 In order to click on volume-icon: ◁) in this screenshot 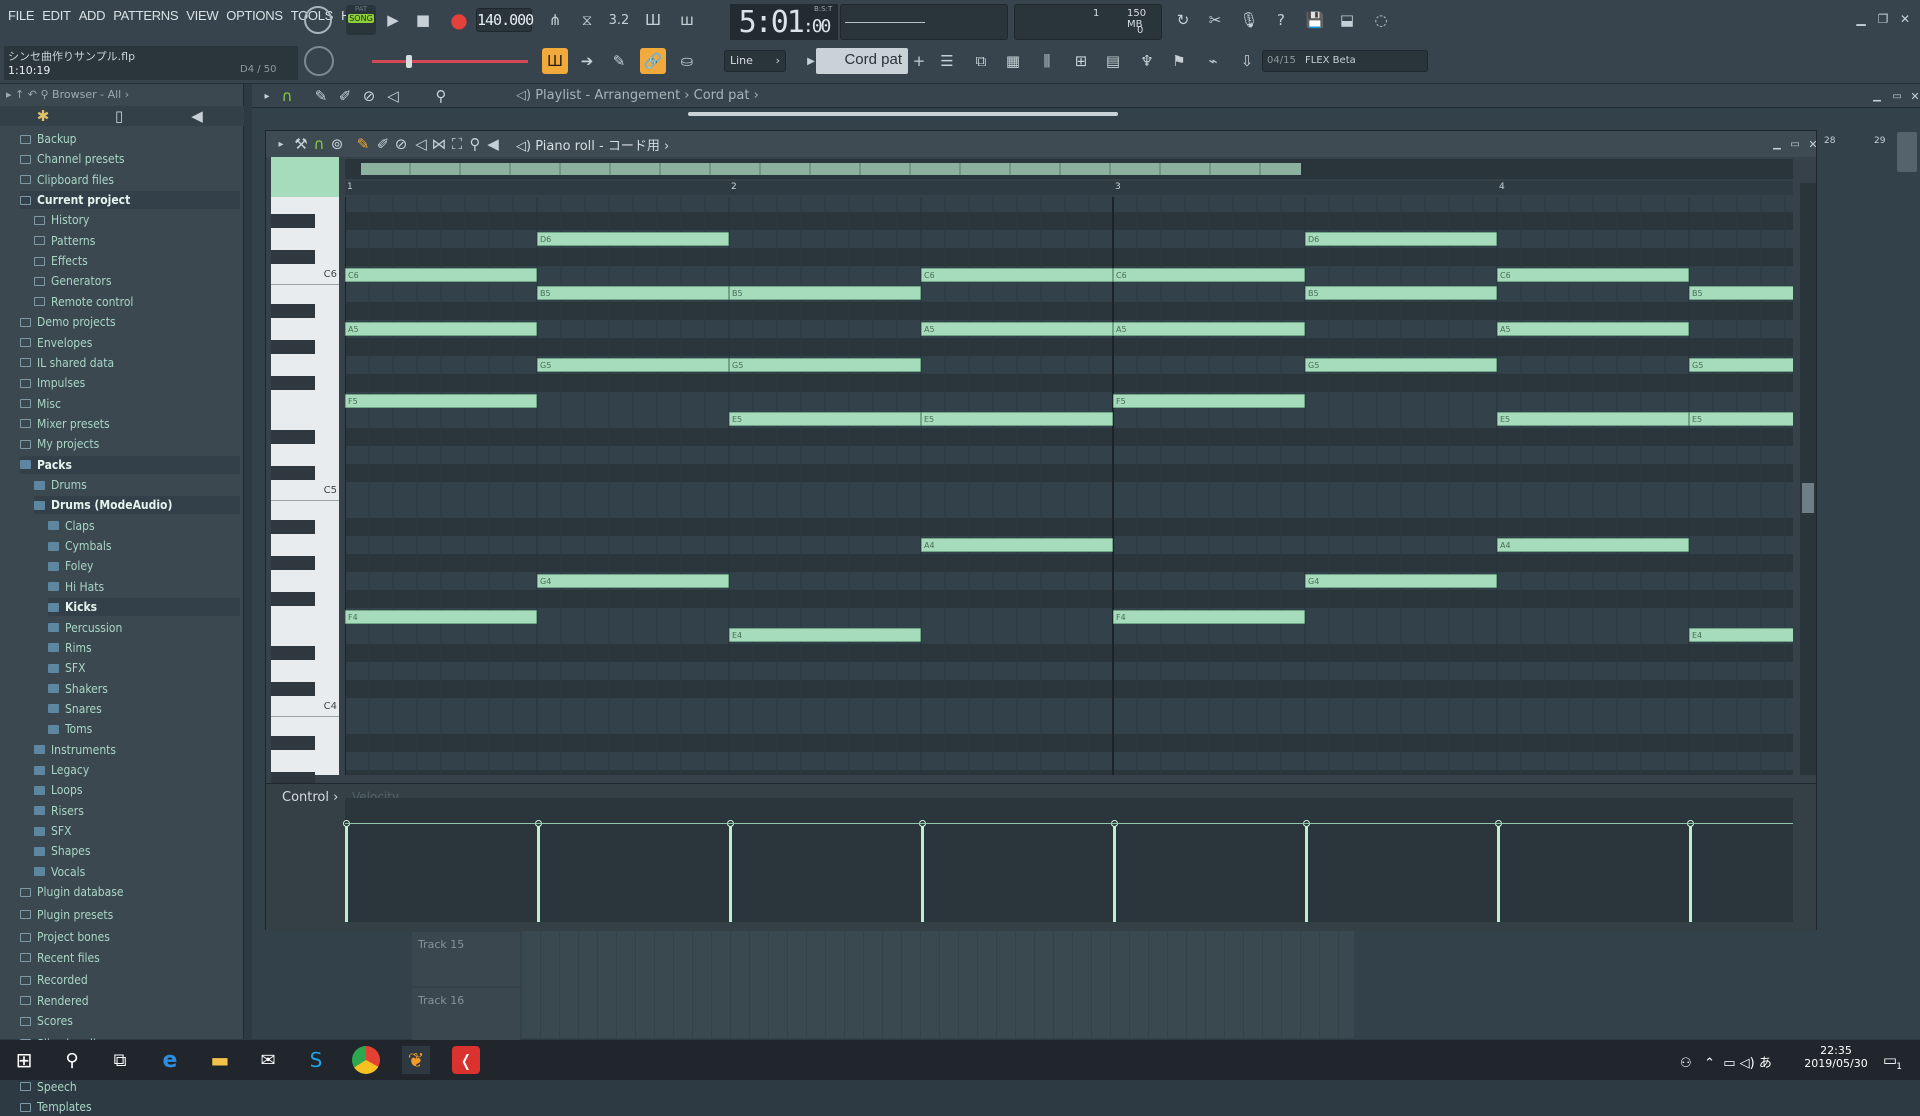, I will do `click(1747, 1063)`.